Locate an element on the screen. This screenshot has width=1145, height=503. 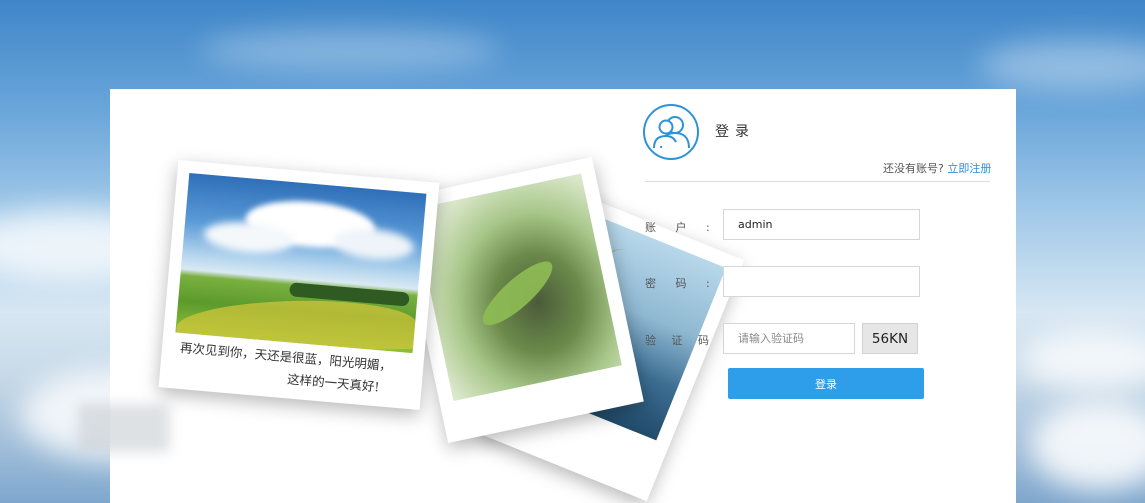
photo-landscape: 再次见到你，天还是很蓝，阳光明媚， 这样的一天真好! is located at coordinates (299, 285).